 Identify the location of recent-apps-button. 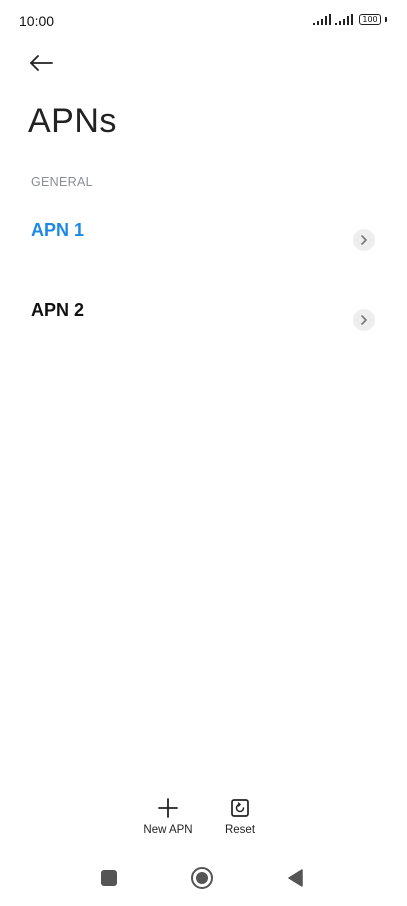
(109, 880).